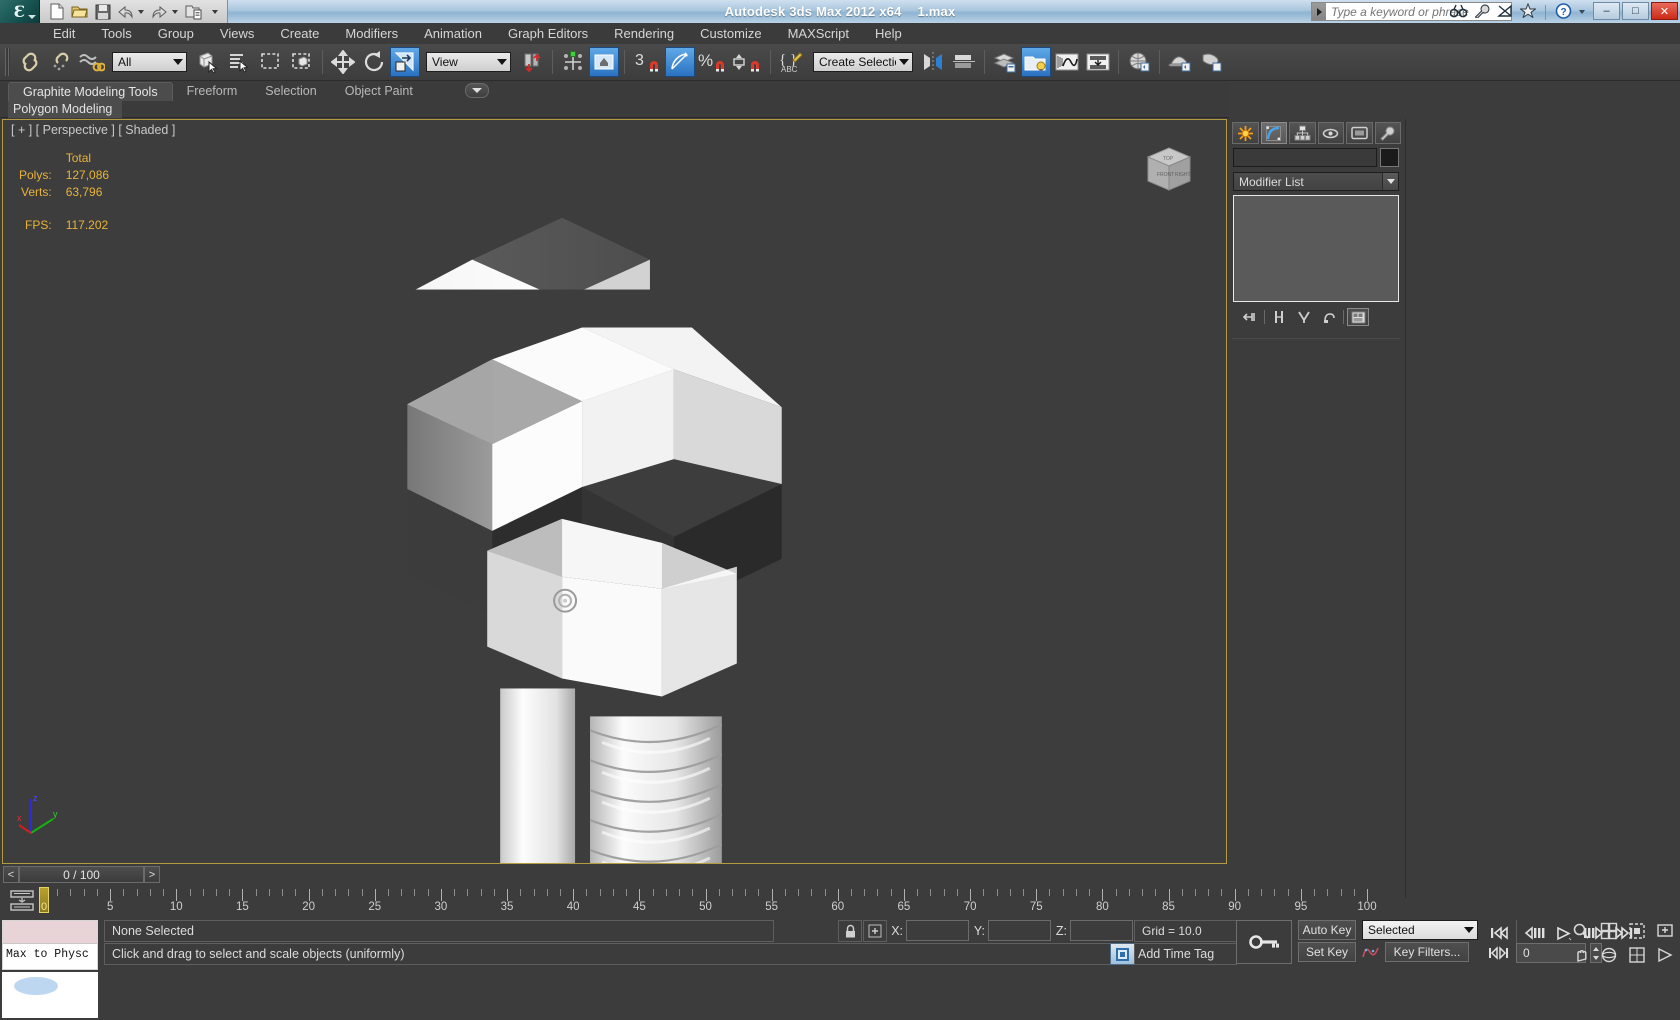 The height and width of the screenshot is (1020, 1680). I want to click on manage-layers-icon, so click(1005, 62).